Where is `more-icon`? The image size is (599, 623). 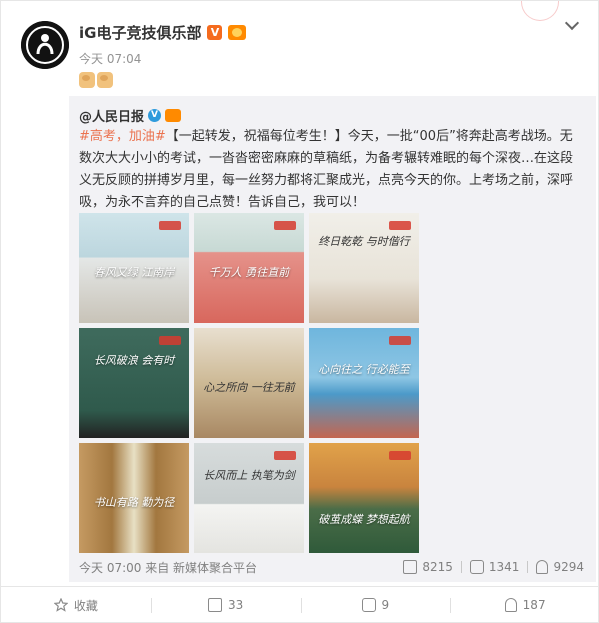 more-icon is located at coordinates (573, 24).